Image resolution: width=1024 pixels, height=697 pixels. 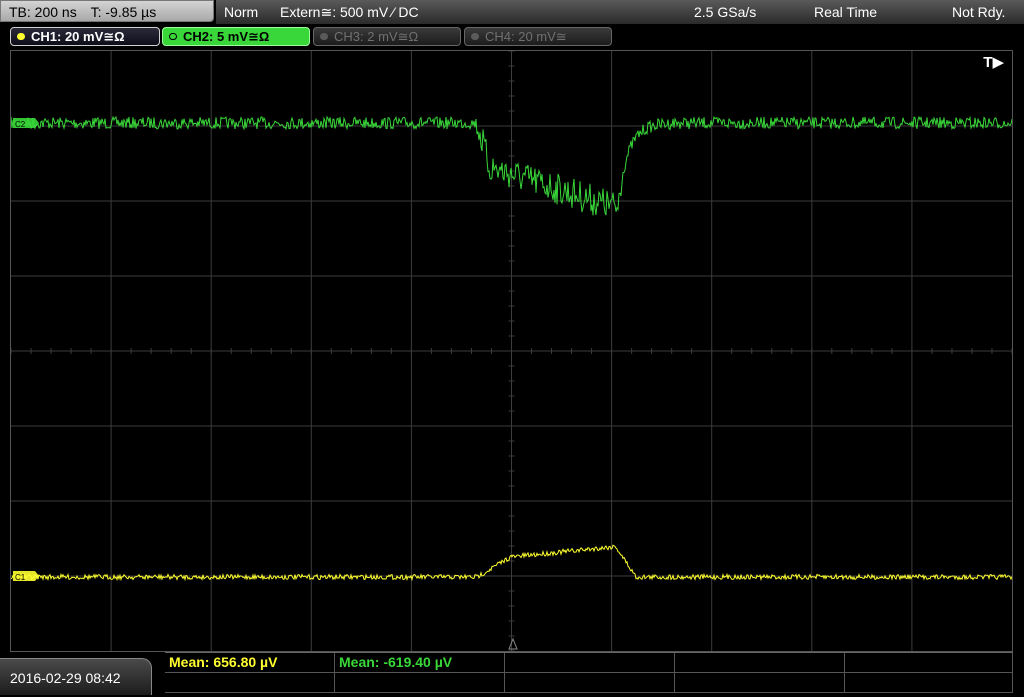 I want to click on channel-2-marker-text: C2, so click(x=20, y=124).